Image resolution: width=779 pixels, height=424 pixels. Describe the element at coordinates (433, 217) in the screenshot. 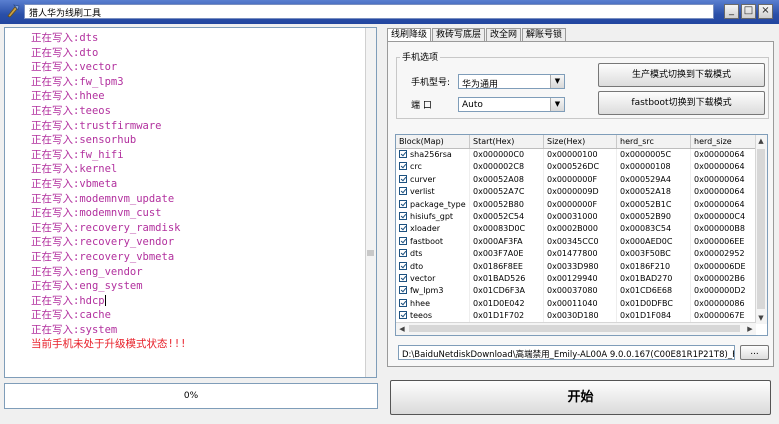

I see `table-cell: hisiufs_gpt` at that location.